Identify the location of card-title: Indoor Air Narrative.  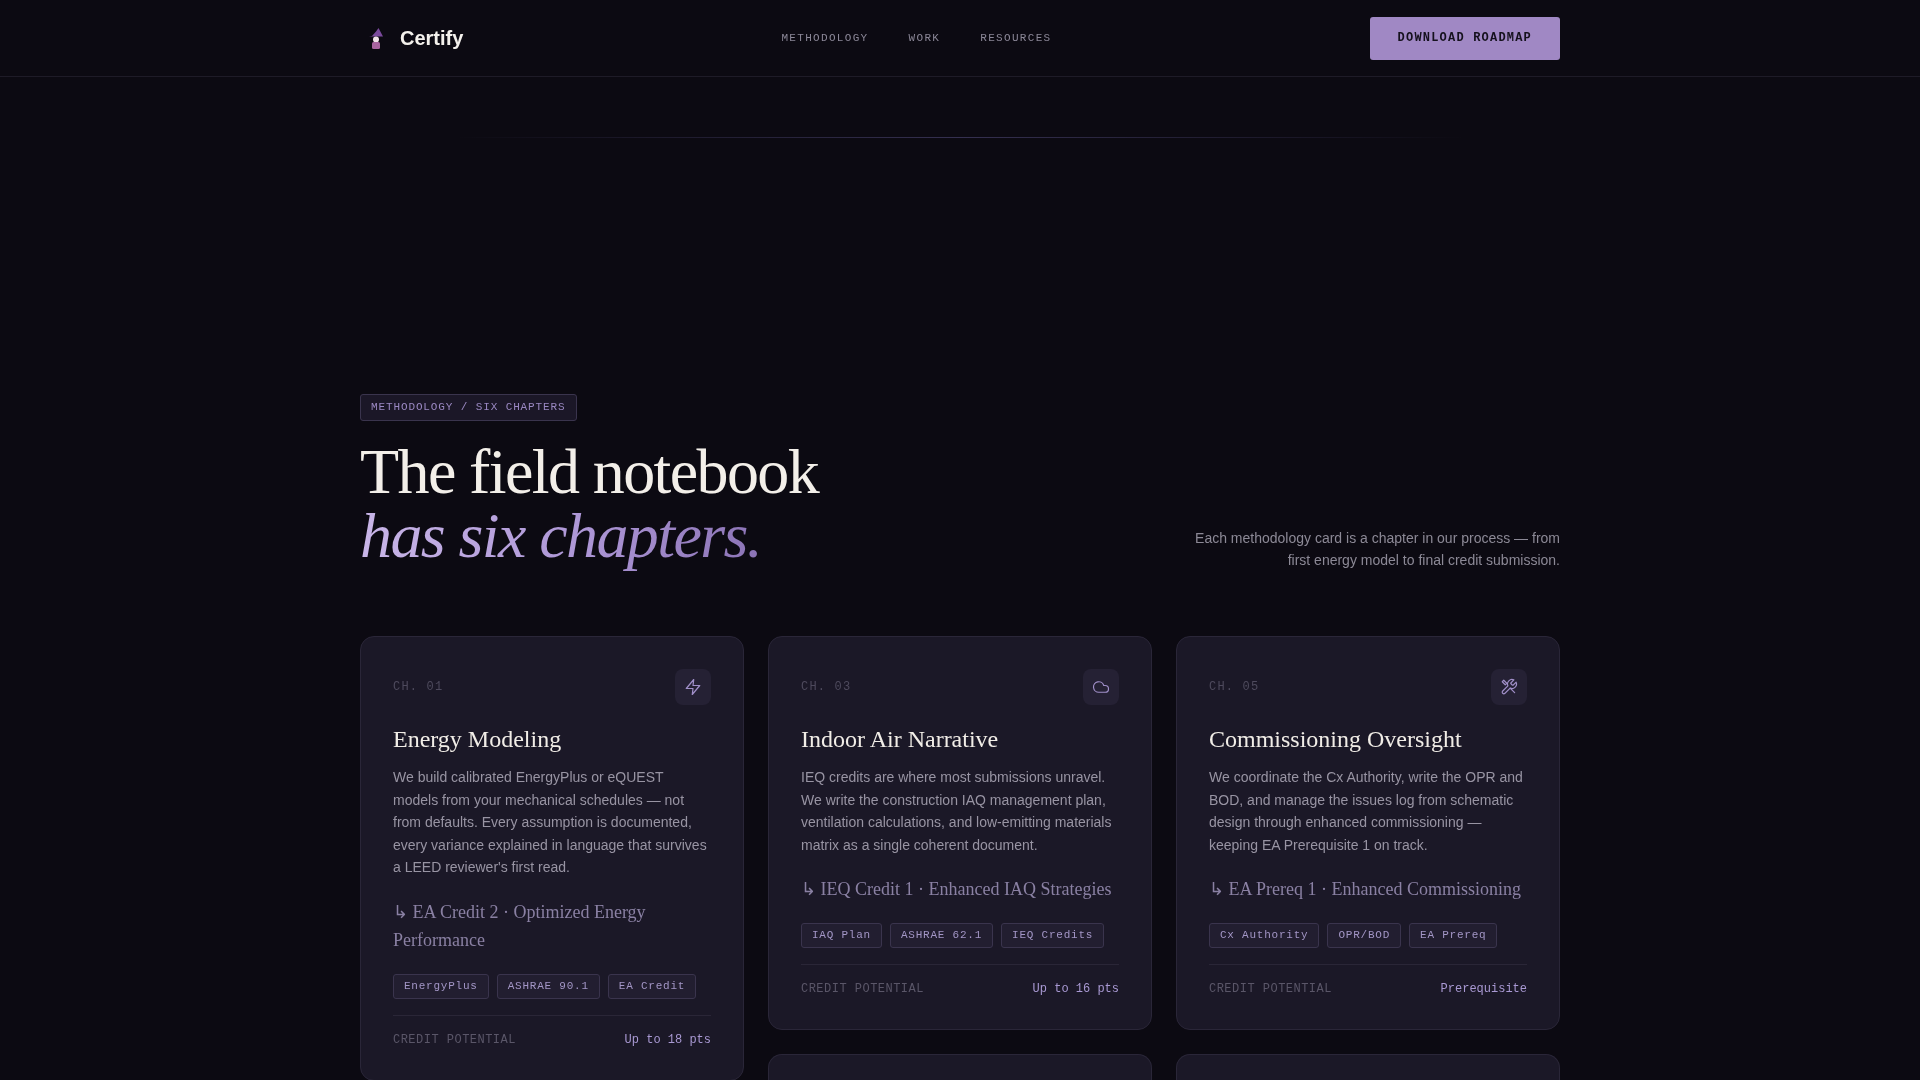
(900, 739).